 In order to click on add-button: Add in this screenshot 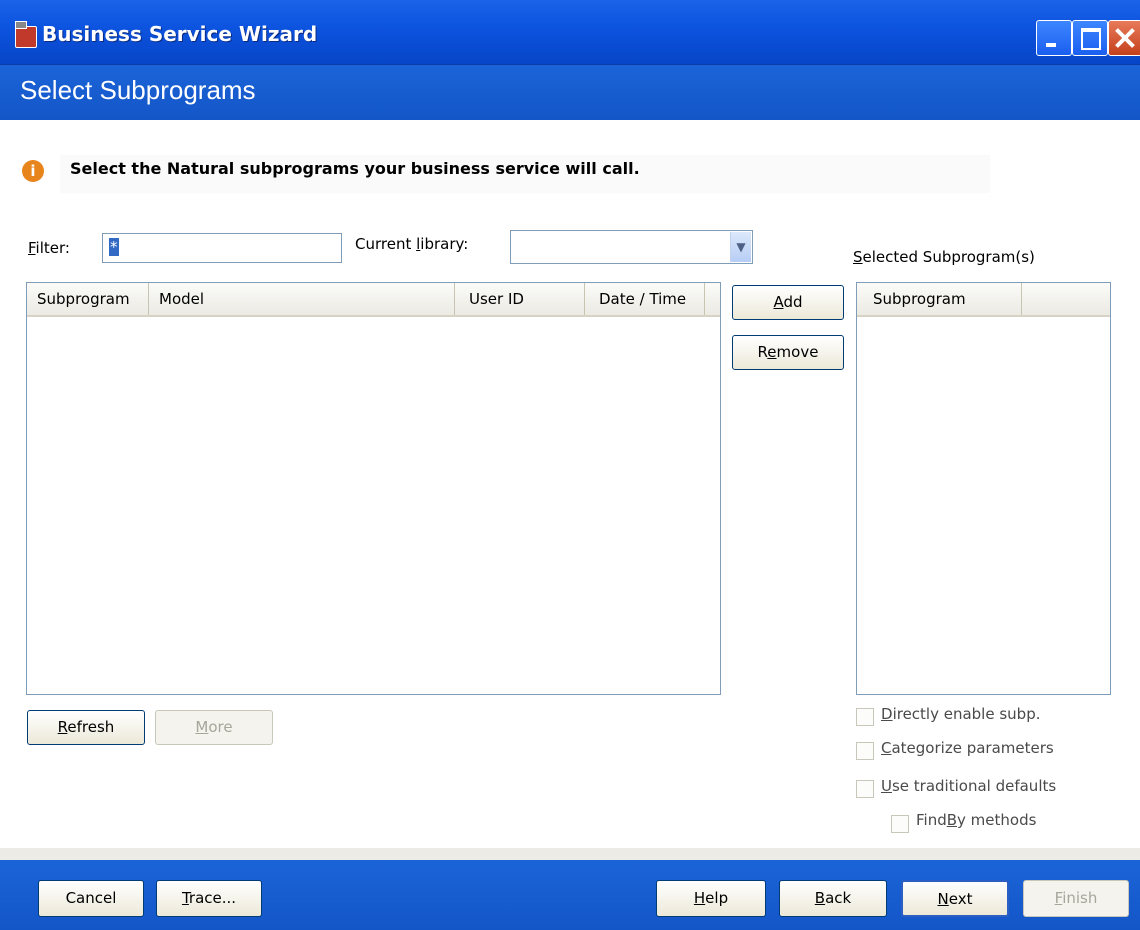, I will do `click(788, 302)`.